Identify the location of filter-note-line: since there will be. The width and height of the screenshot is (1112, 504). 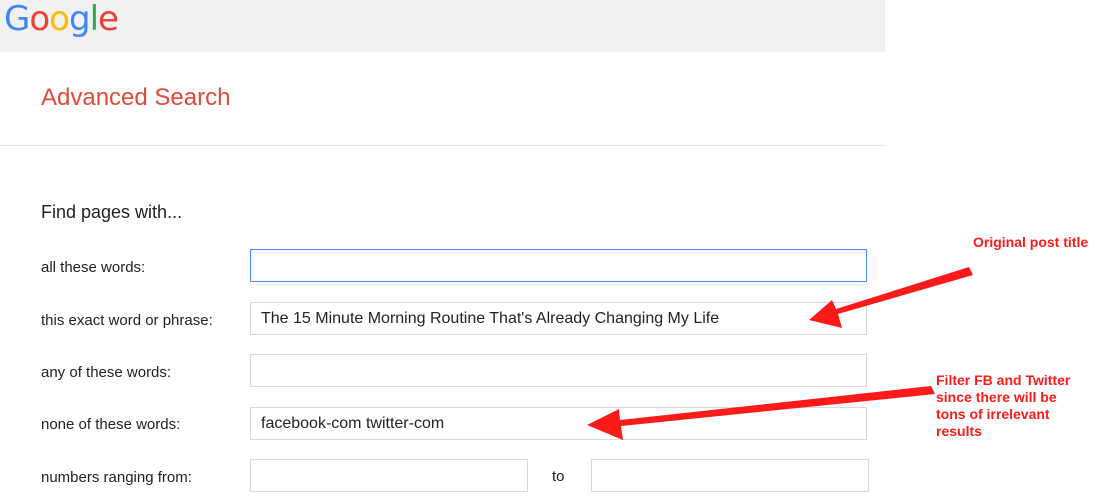
(996, 397).